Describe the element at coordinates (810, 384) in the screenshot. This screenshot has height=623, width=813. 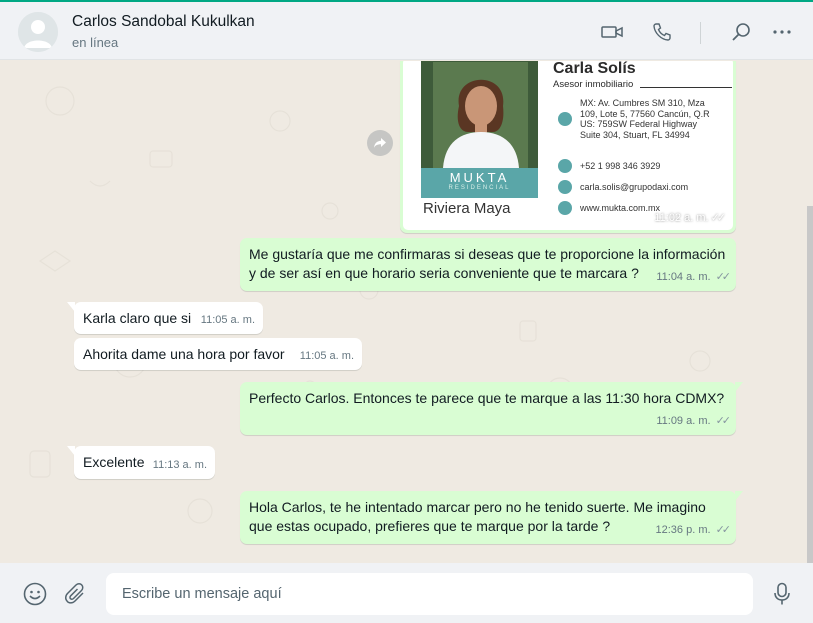
I see `scrollbar` at that location.